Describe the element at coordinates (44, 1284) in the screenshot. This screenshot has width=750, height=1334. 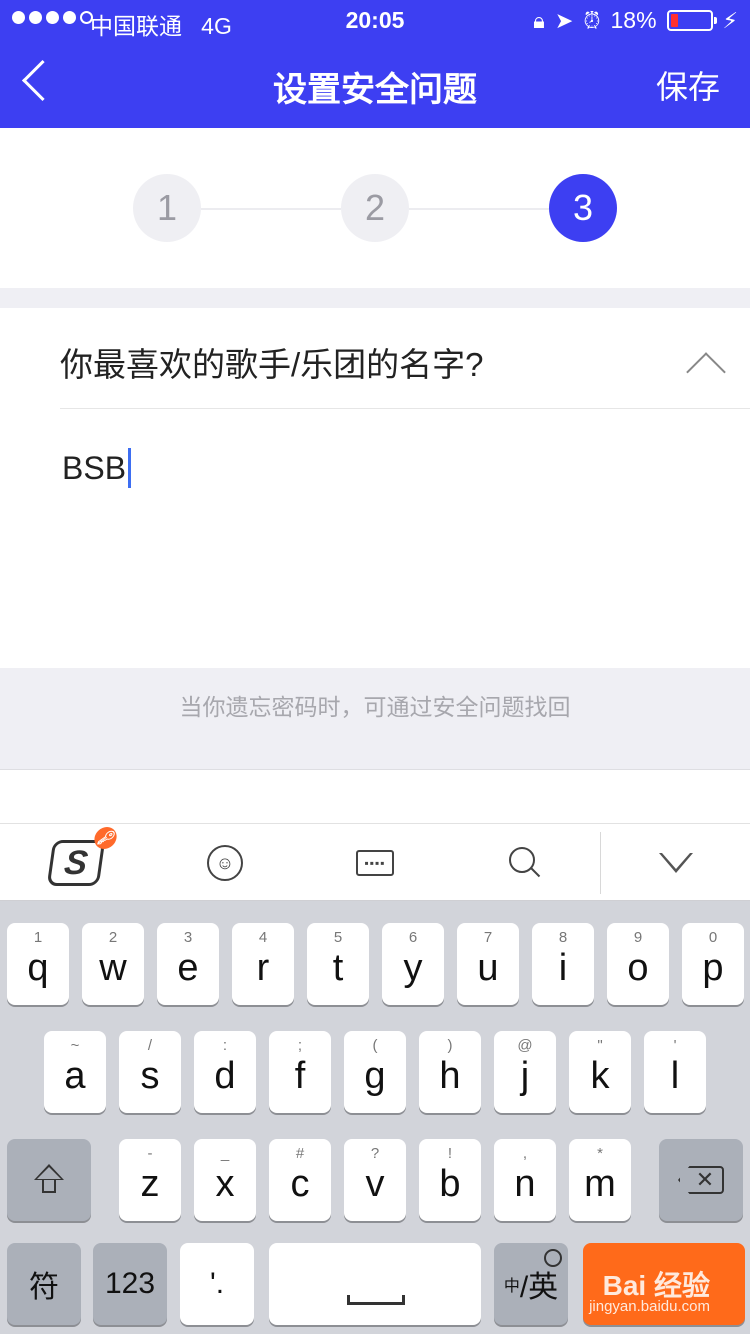
I see `symbols-key: 符` at that location.